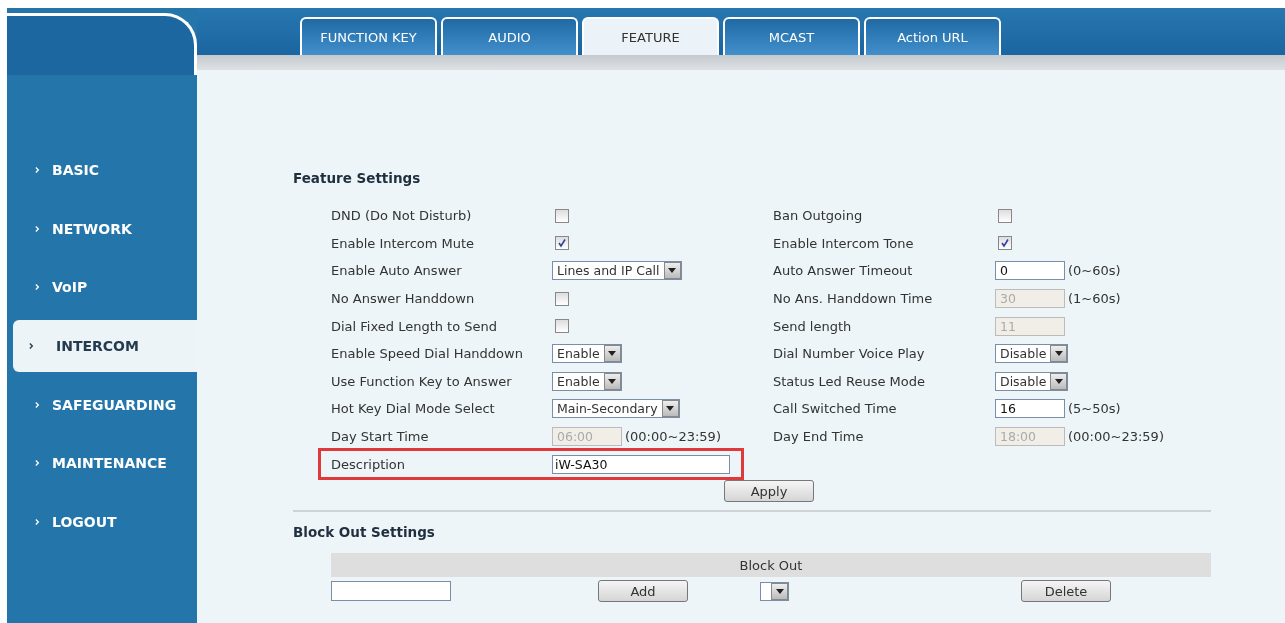  I want to click on apply-button: Apply, so click(769, 491).